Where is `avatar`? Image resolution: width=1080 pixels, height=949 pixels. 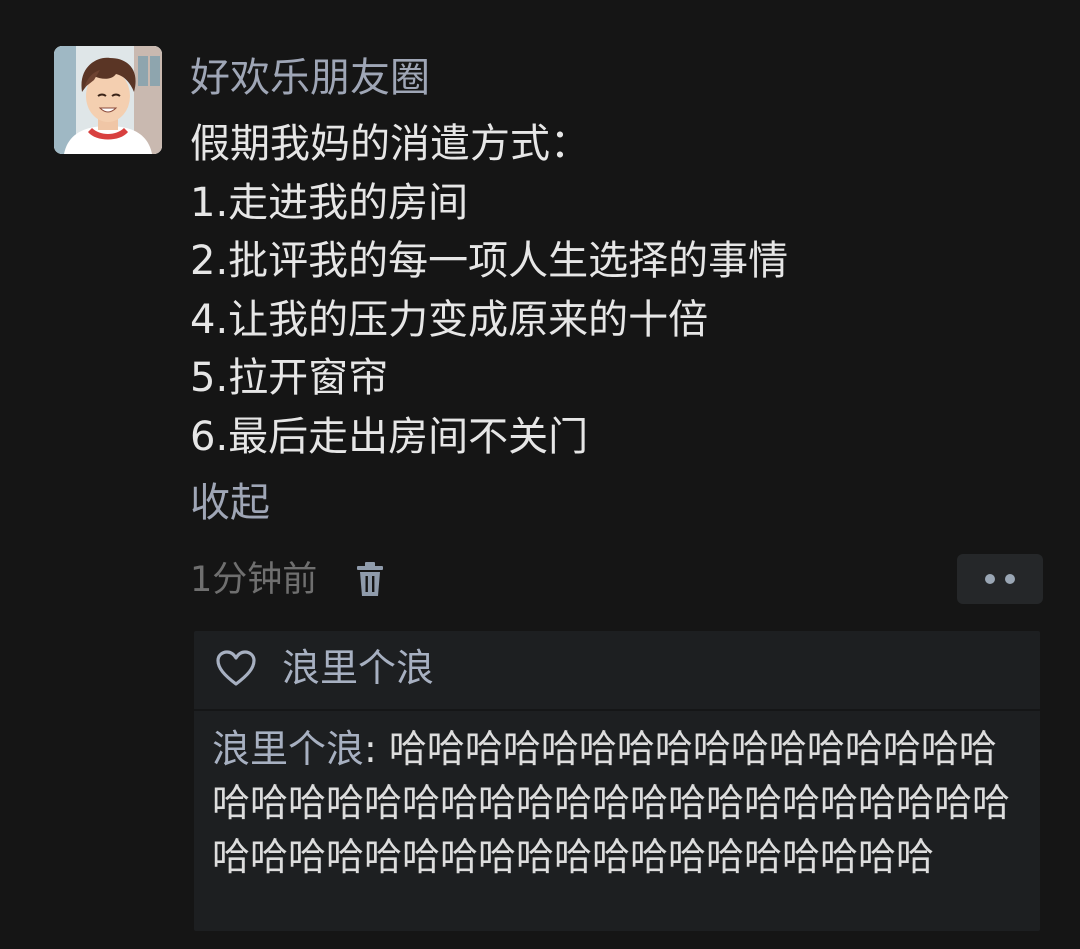 avatar is located at coordinates (108, 100).